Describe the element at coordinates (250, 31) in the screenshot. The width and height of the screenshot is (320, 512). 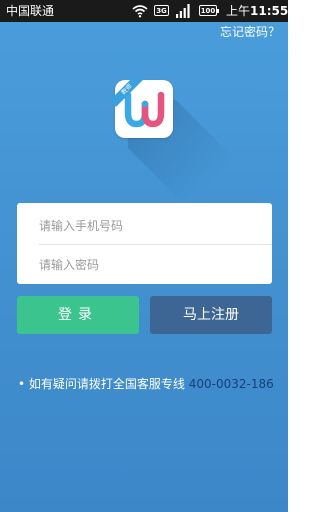
I see `forgot-password-link: 忘记密码？` at that location.